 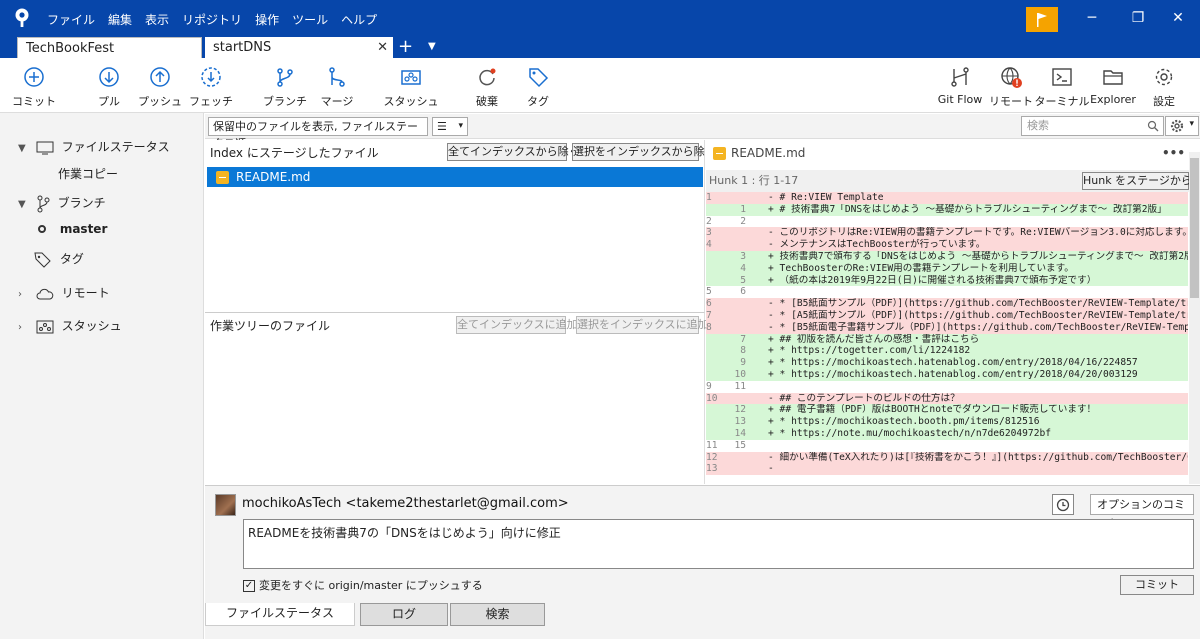 I want to click on unstage-hunk-button: Hunk をステージから除く, so click(x=1141, y=181).